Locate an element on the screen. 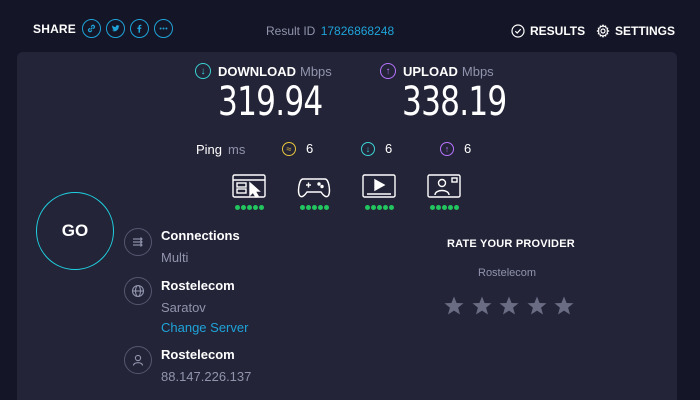 This screenshot has width=700, height=400. globe-icon is located at coordinates (138, 291).